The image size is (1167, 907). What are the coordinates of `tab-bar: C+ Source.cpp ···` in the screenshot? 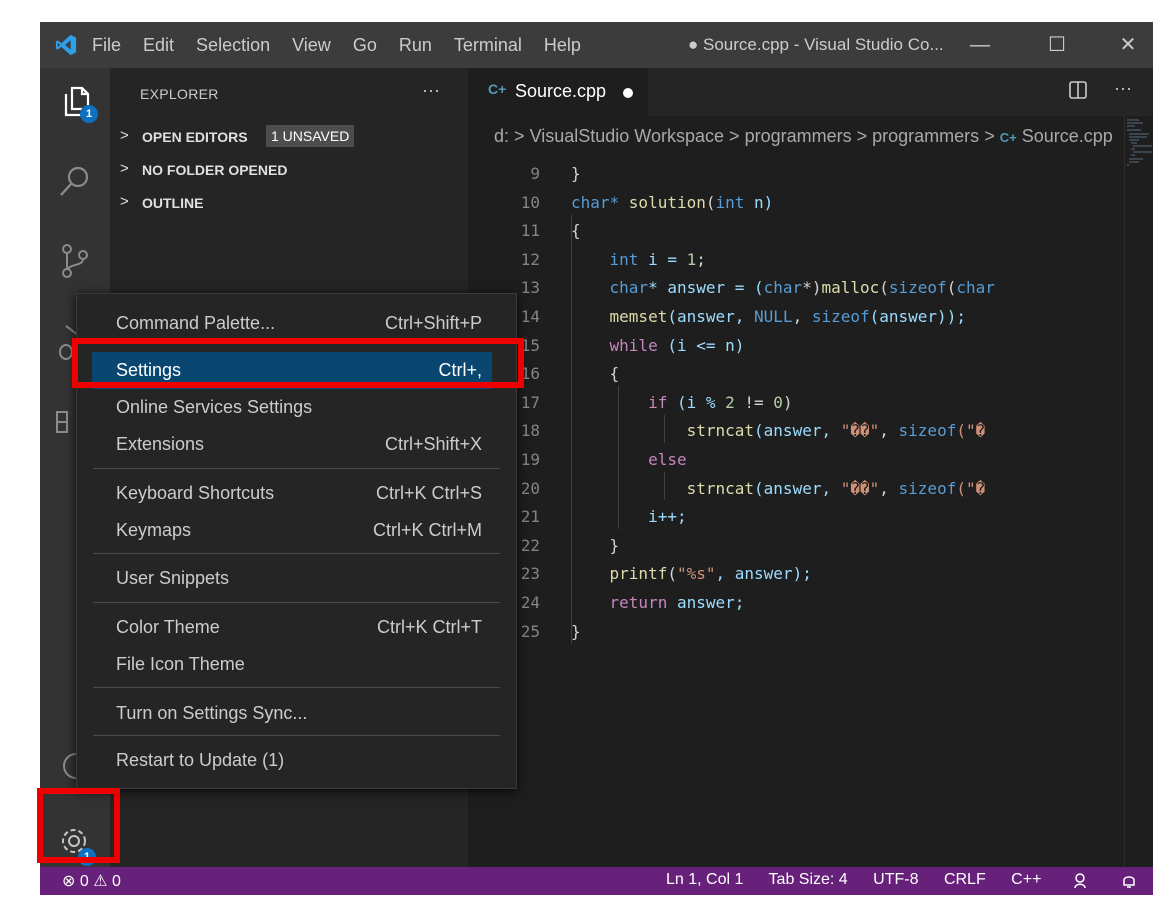 It's located at (810, 92).